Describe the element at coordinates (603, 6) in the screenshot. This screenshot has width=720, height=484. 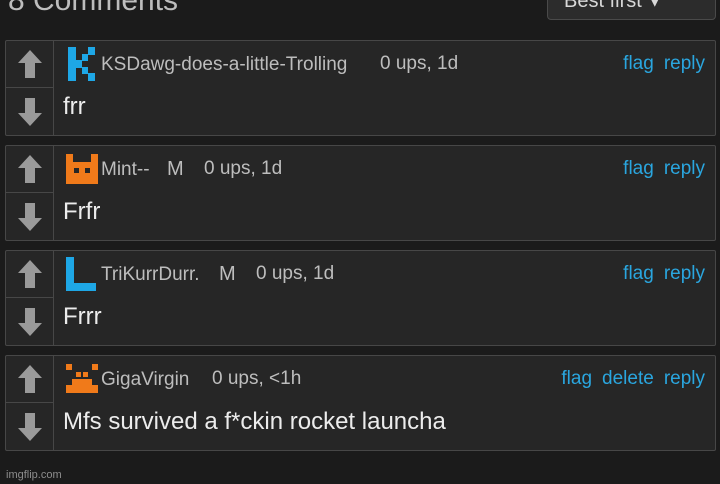
I see `sort-label: Best first` at that location.